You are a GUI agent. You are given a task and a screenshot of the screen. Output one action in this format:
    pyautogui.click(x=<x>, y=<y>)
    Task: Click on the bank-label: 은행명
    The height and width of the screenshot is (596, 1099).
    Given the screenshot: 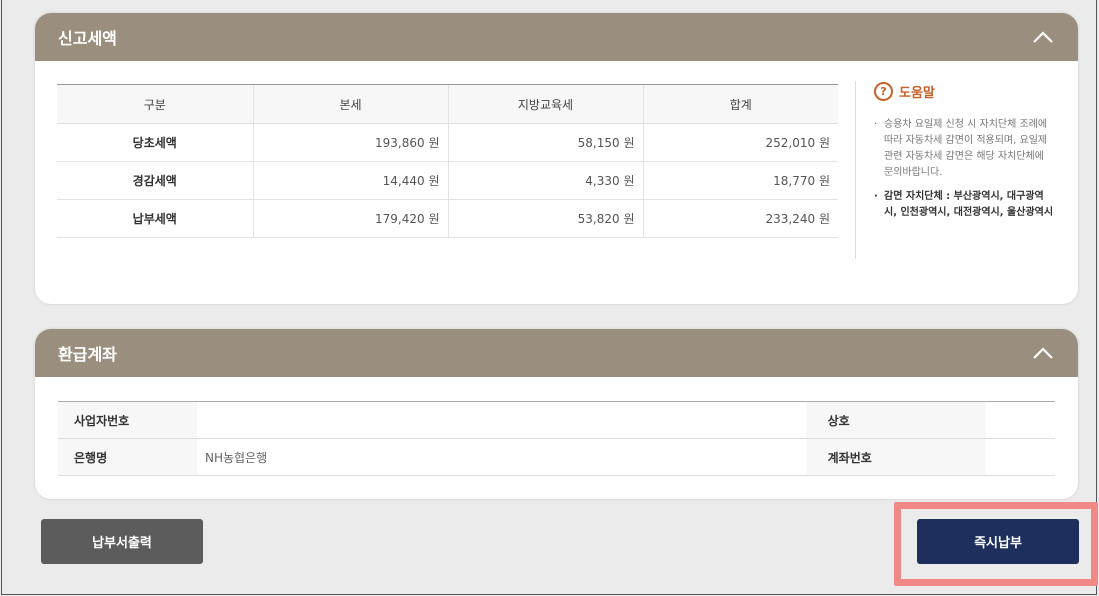 What is the action you would take?
    pyautogui.click(x=127, y=457)
    